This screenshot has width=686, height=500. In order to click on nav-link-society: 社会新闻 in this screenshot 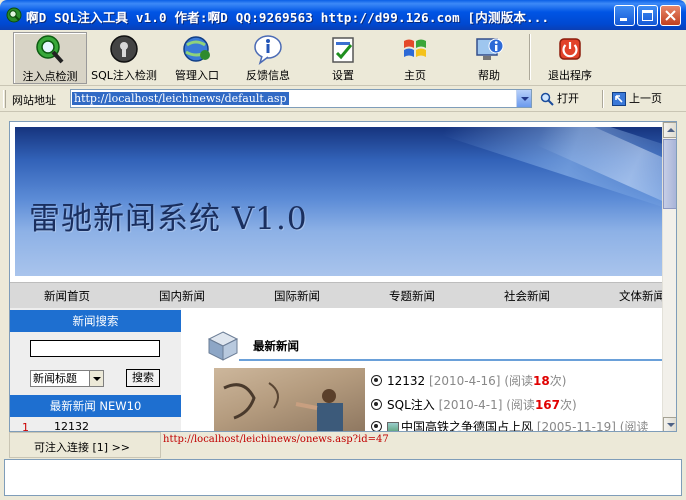, I will do `click(527, 296)`.